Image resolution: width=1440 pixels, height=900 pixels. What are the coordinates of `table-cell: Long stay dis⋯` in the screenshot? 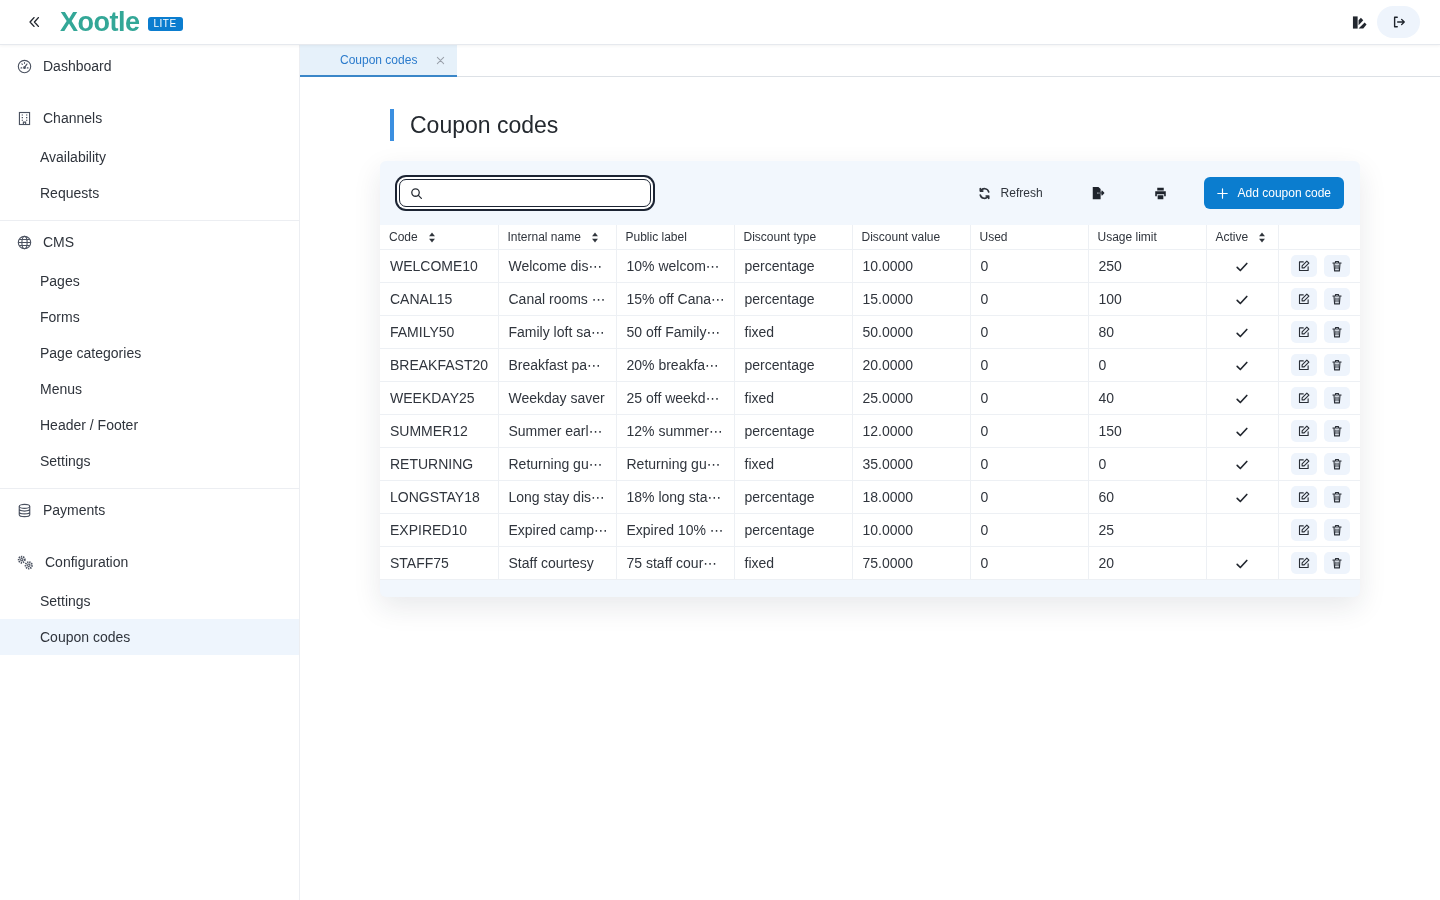 It's located at (556, 497).